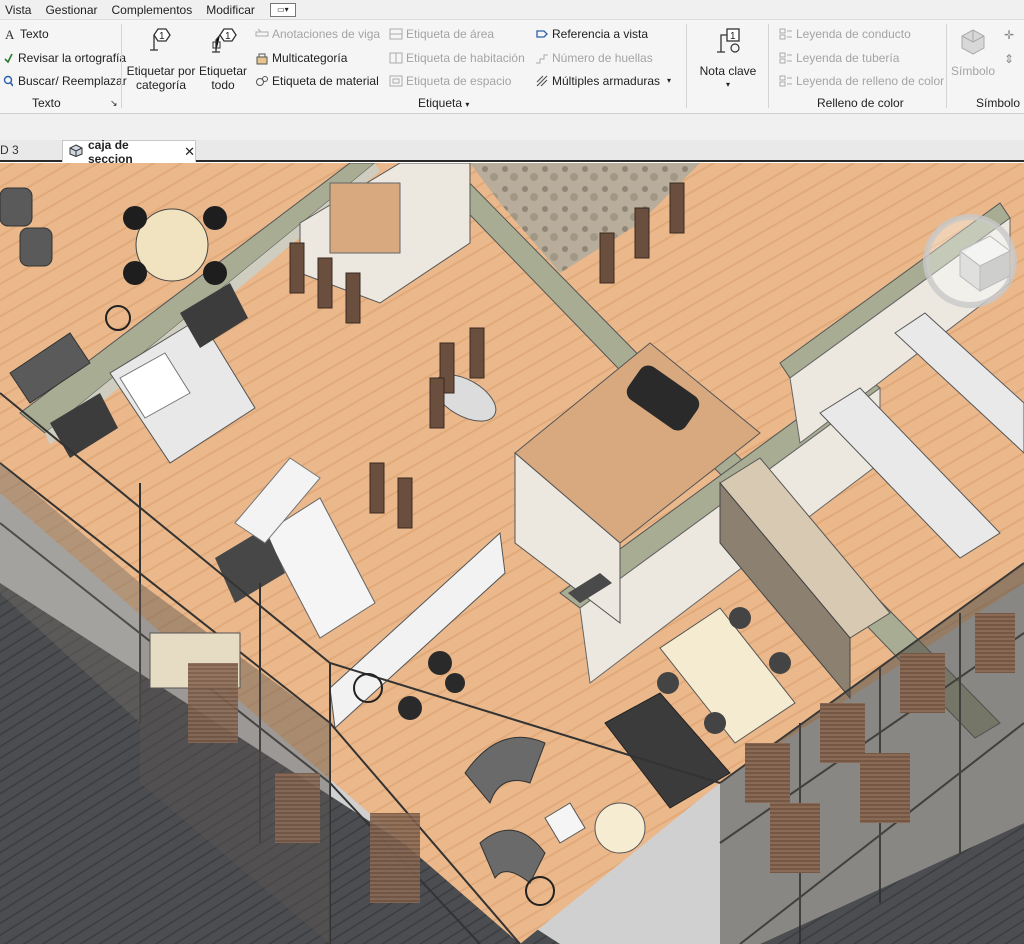  Describe the element at coordinates (459, 80) in the screenshot. I see `etiqueta-espacio-label: Etiqueta de espacio` at that location.